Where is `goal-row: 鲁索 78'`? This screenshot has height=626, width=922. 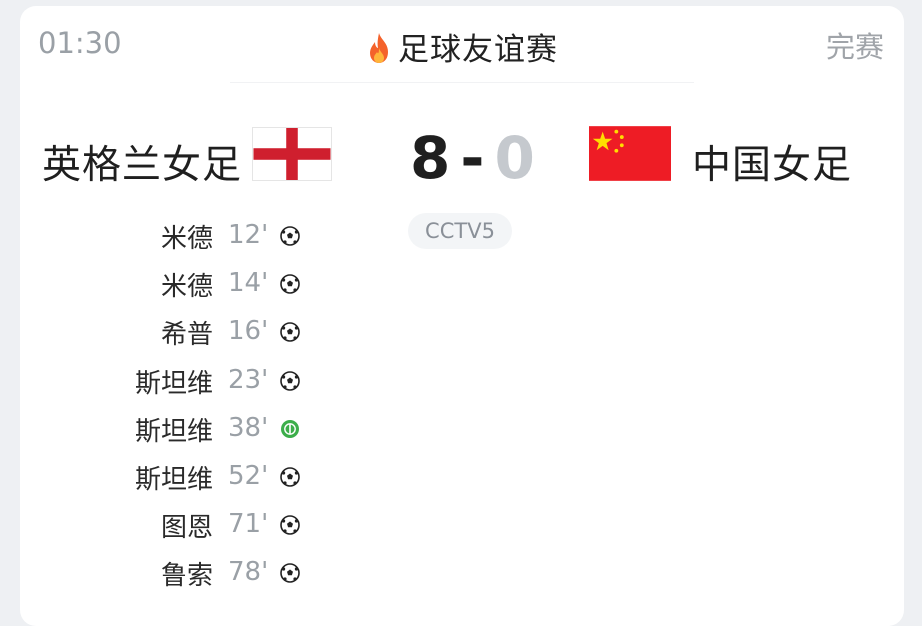 goal-row: 鲁索 78' is located at coordinates (165, 579).